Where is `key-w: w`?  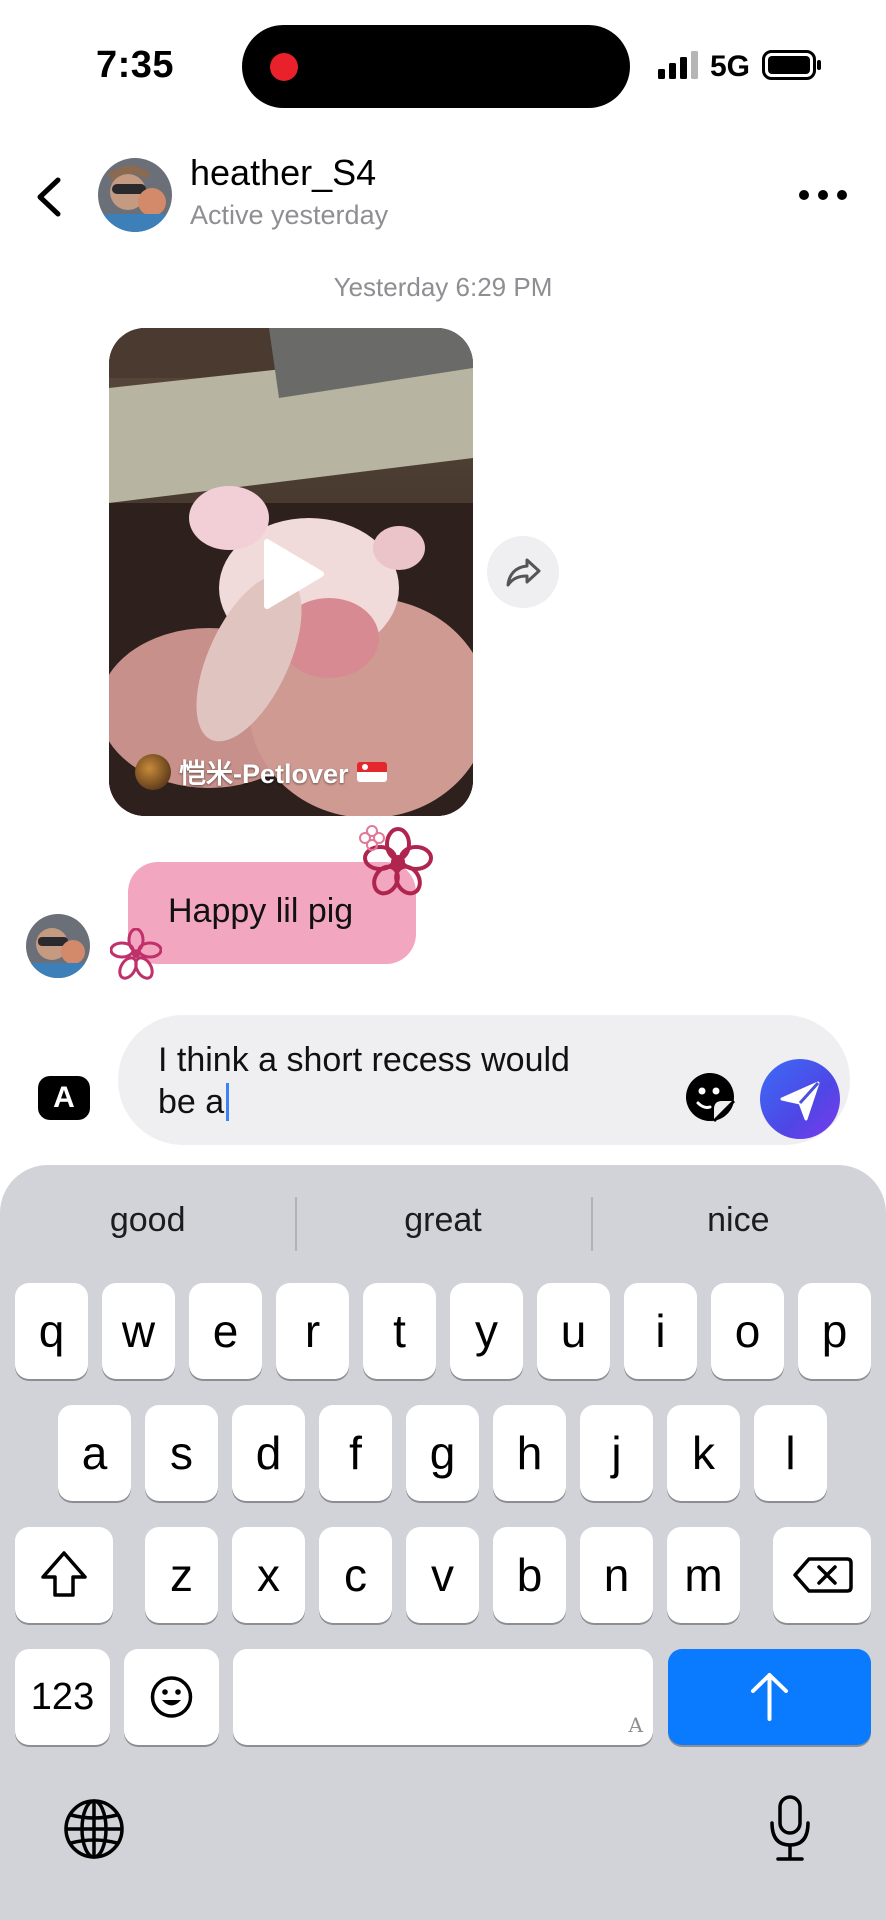 key-w: w is located at coordinates (138, 1331).